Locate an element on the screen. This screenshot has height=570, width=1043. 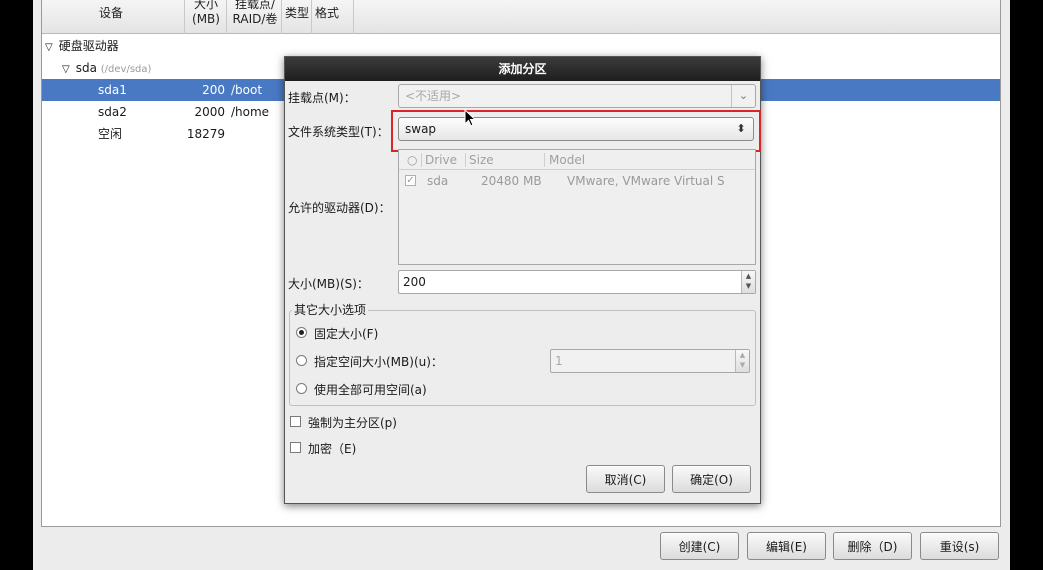
edit-button: 编辑(E) is located at coordinates (786, 546).